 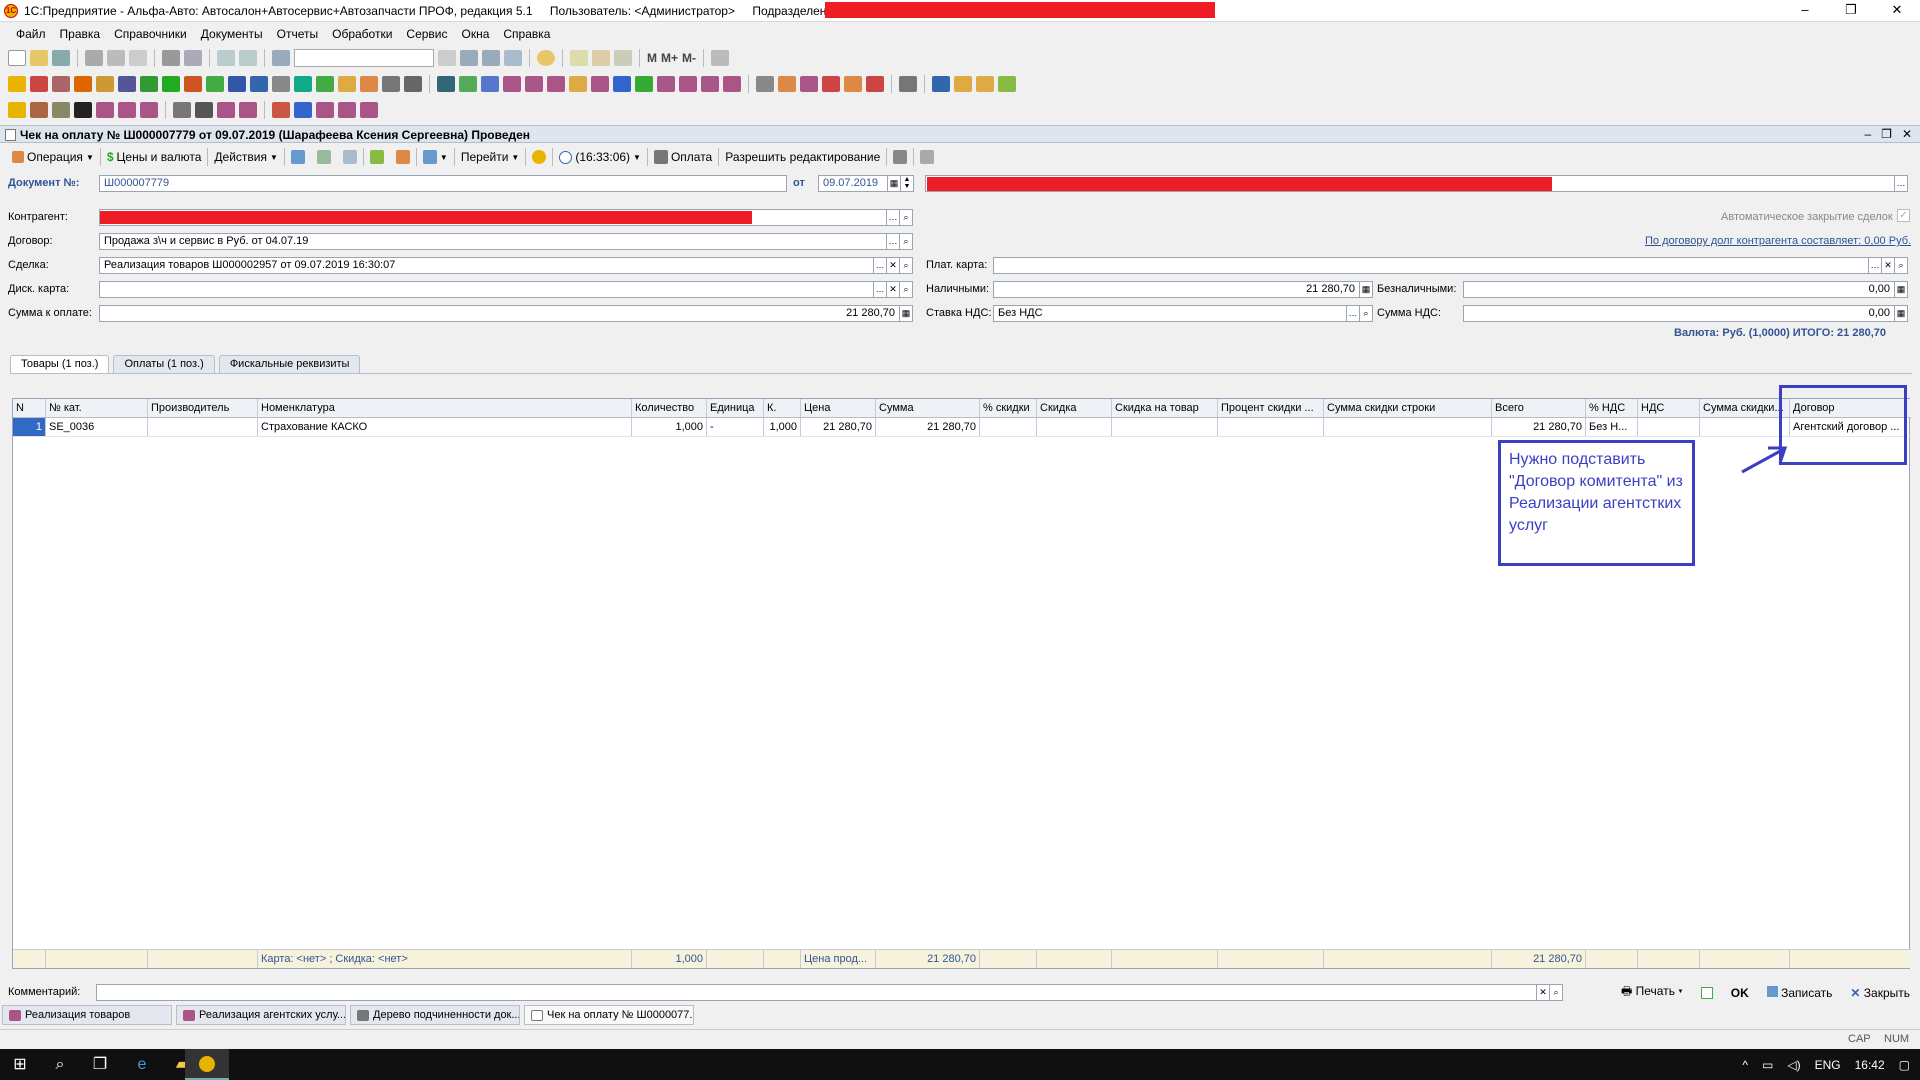 What do you see at coordinates (735, 427) in the screenshot?
I see `cell-unit: -` at bounding box center [735, 427].